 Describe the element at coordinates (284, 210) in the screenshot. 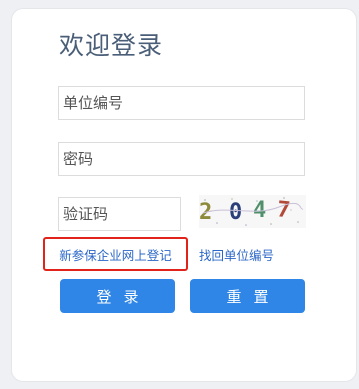

I see `captcha-glyph: 7` at that location.